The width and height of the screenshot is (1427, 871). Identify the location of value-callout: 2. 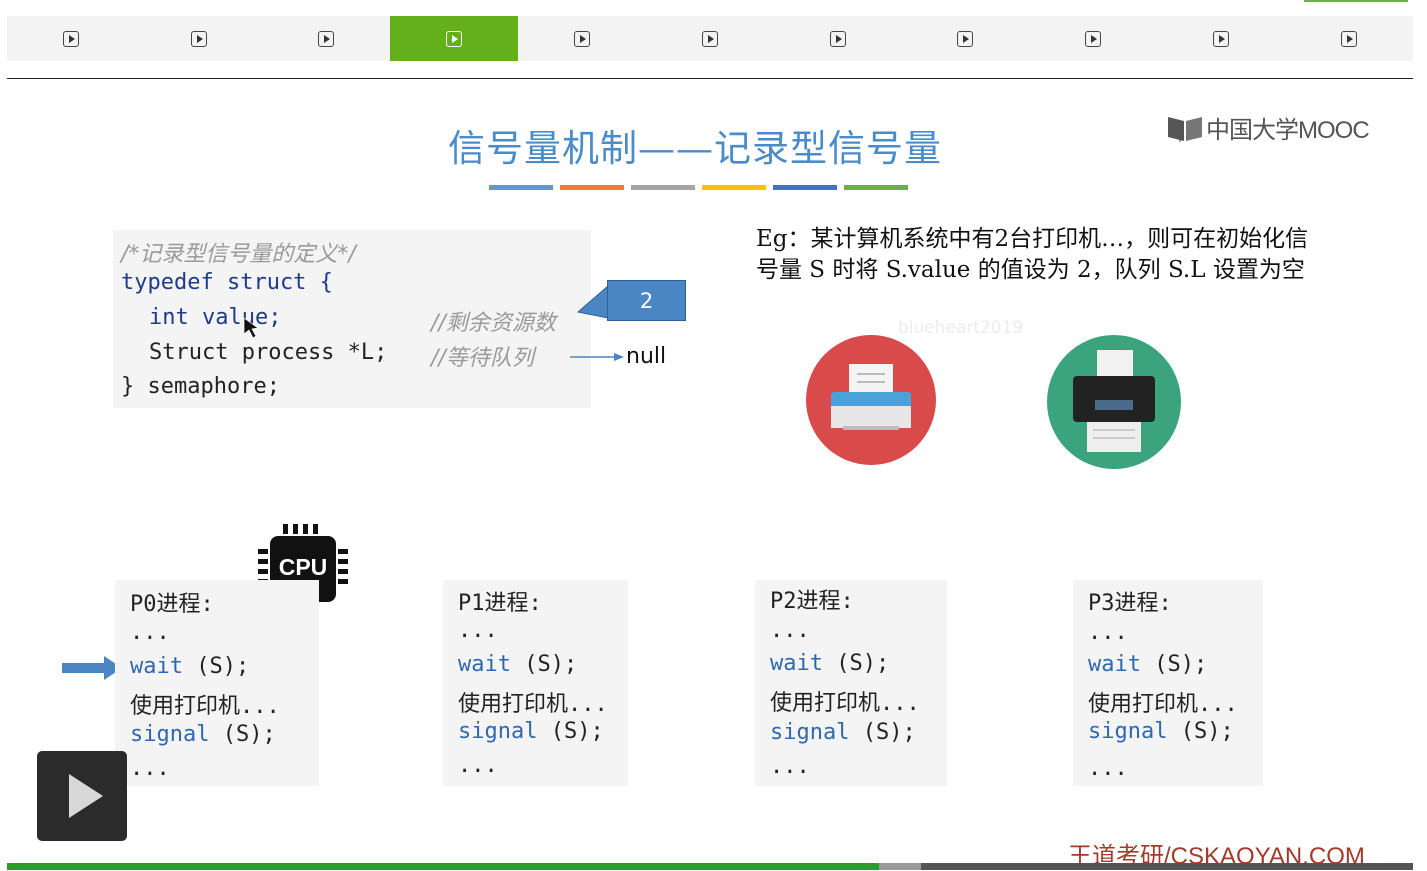
(646, 300).